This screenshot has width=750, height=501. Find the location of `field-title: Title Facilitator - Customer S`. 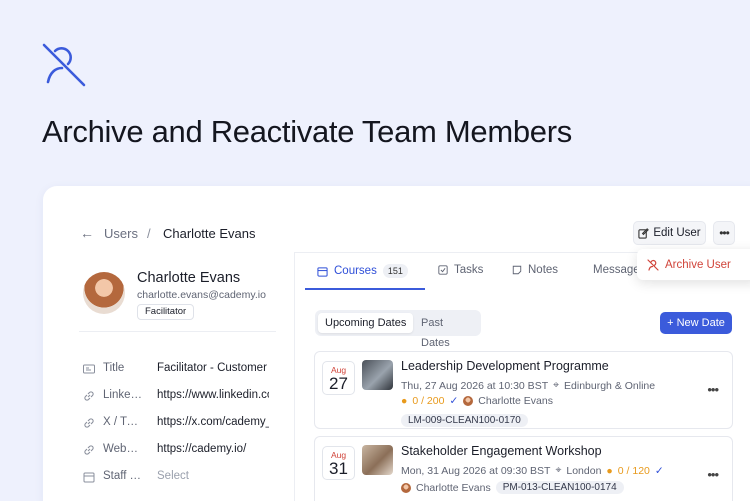

field-title: Title Facilitator - Customer S is located at coordinates (178, 370).